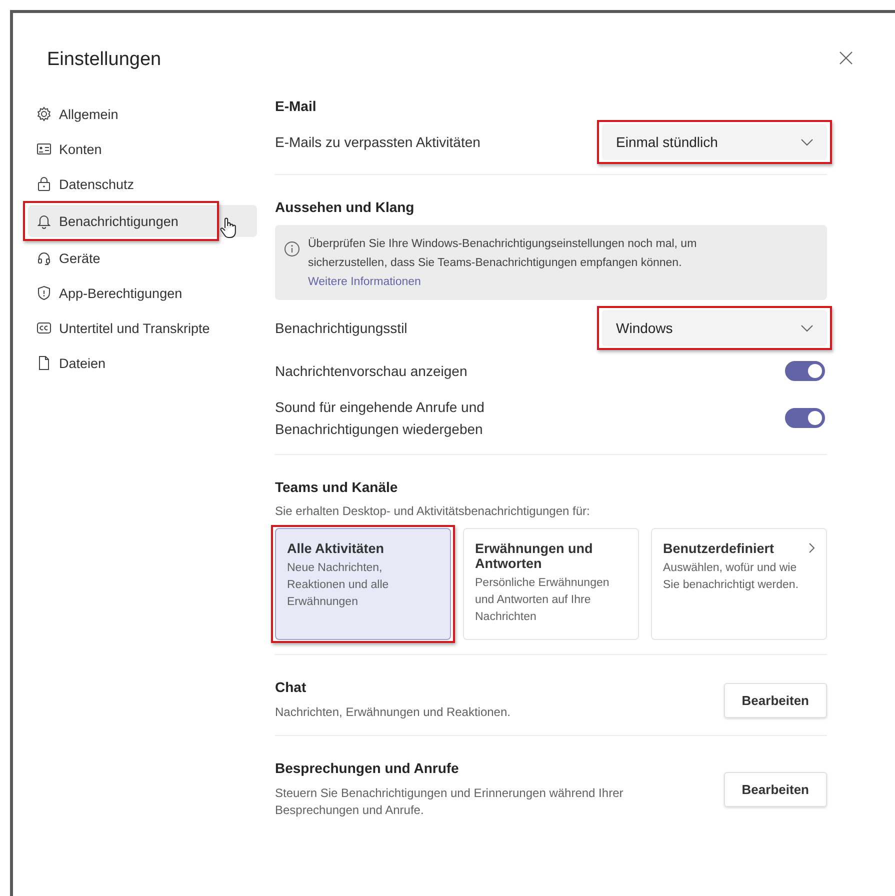 This screenshot has height=896, width=895. Describe the element at coordinates (129, 149) in the screenshot. I see `sidebar-item: Konten` at that location.